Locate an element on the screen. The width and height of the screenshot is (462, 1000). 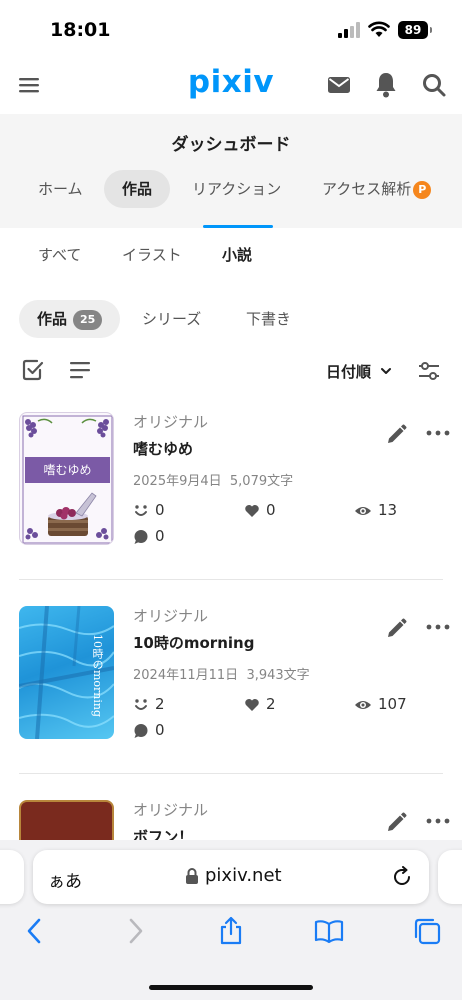
work-date-and-length: 2025年9月4日 5,079文字 is located at coordinates (253, 479).